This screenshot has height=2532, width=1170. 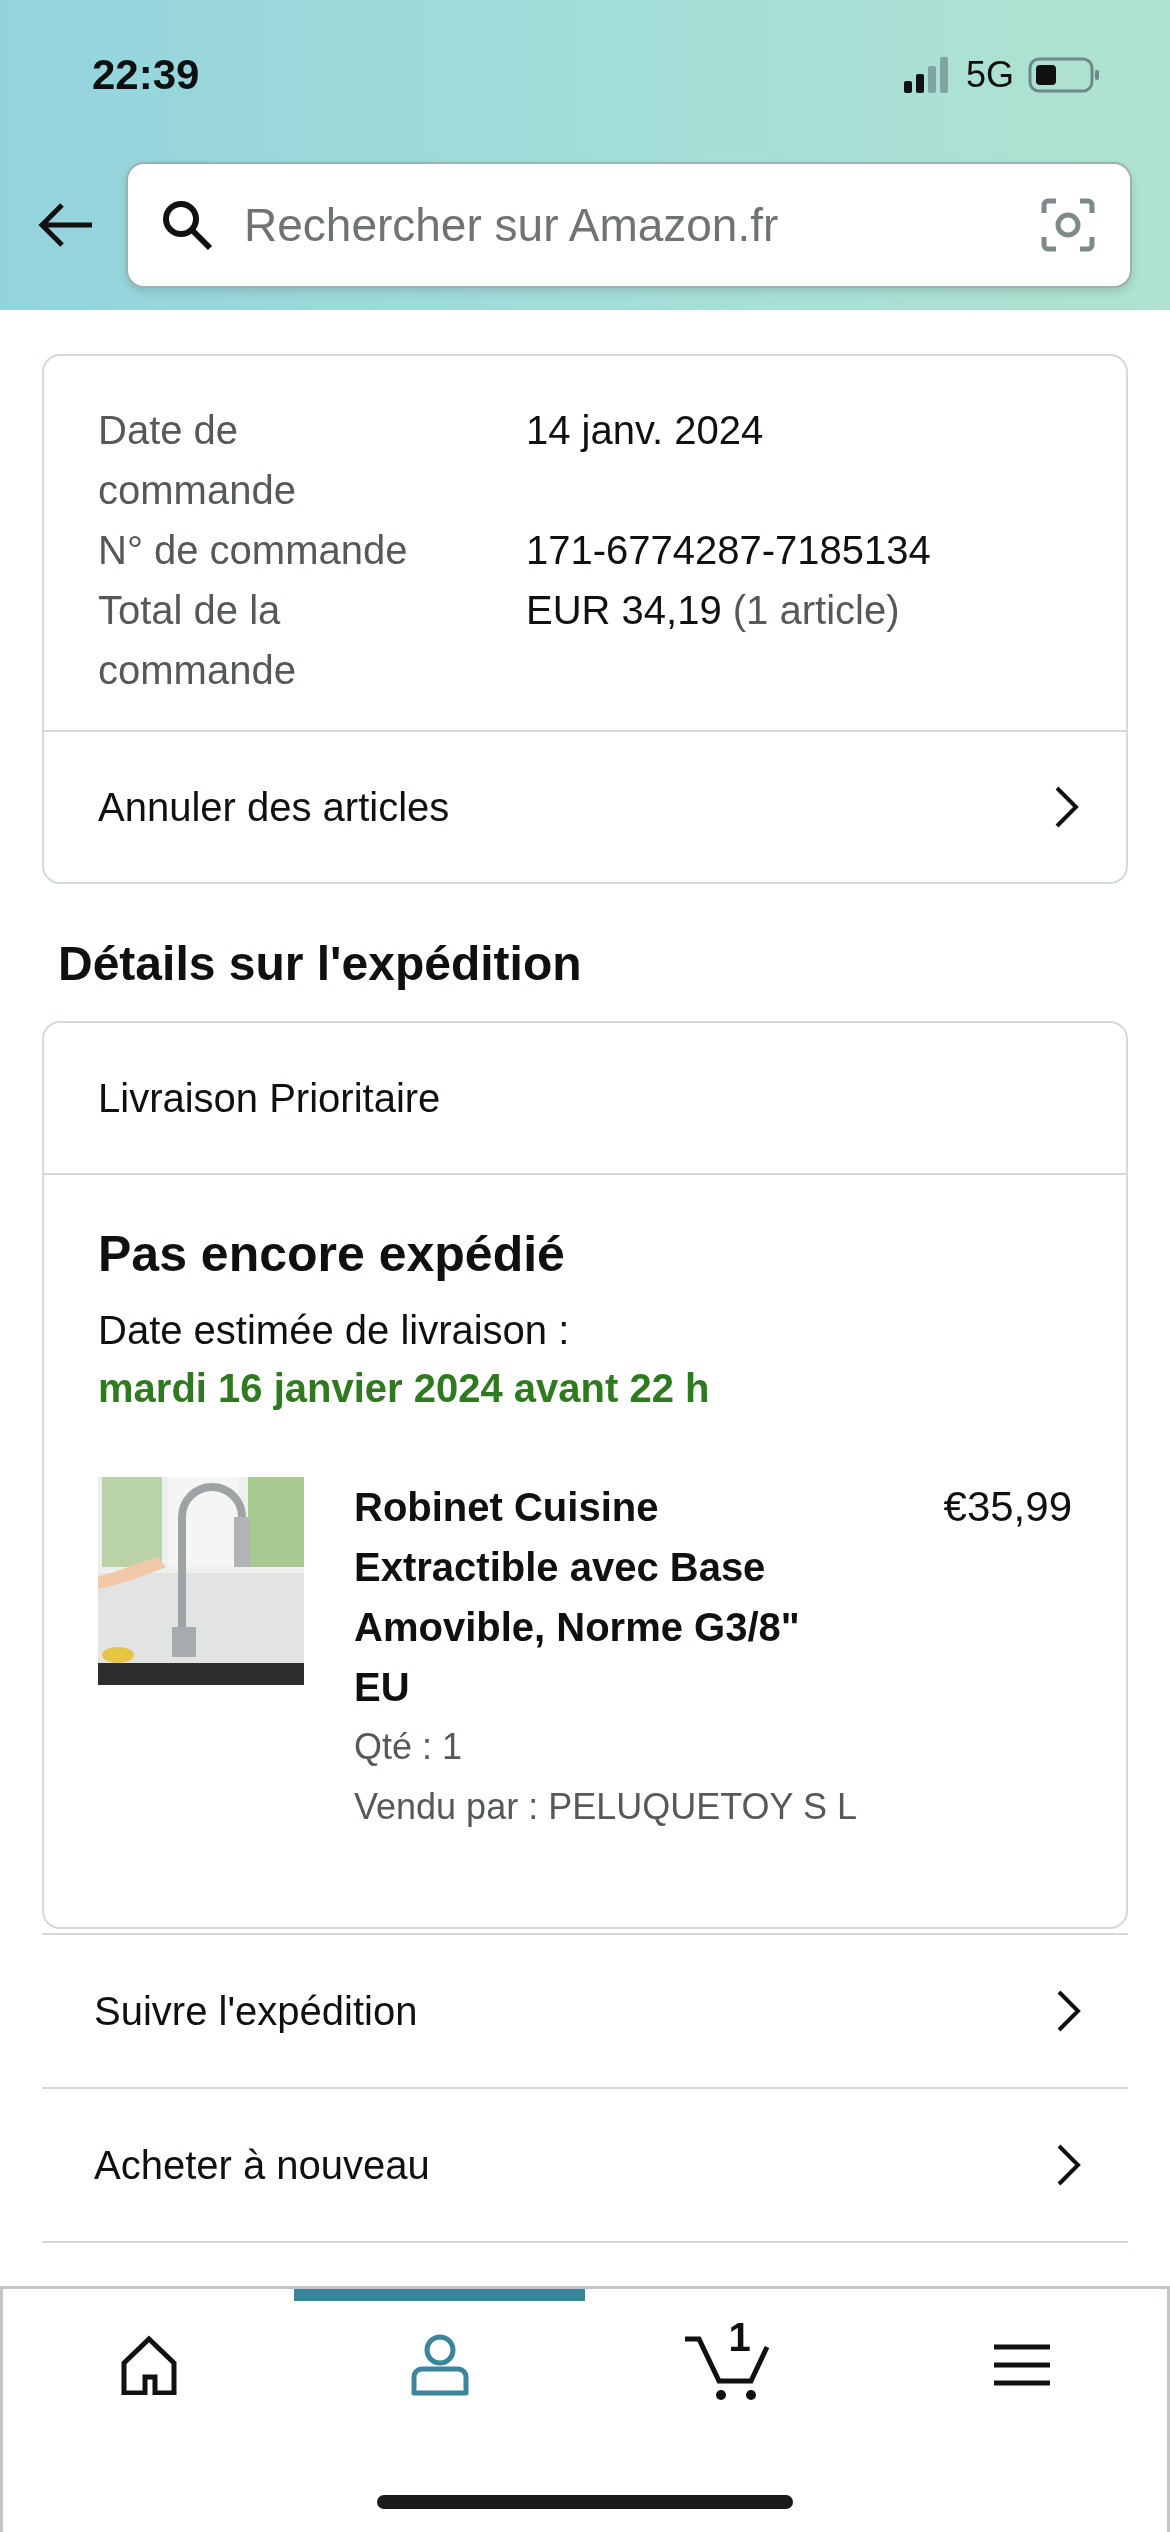 I want to click on search-field: Rechercher sur Amazon.fr, so click(x=627, y=225).